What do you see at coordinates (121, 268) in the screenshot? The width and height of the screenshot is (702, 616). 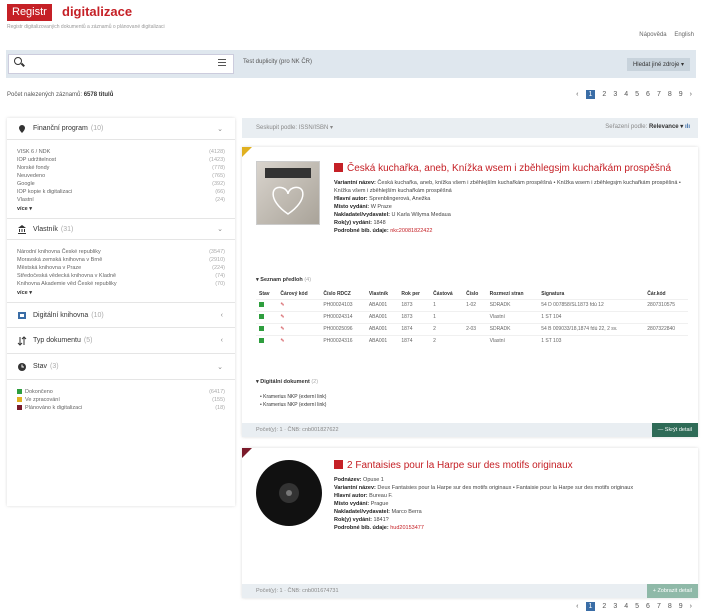 I see `facet-row: Městská knihovna v Praze (224)` at bounding box center [121, 268].